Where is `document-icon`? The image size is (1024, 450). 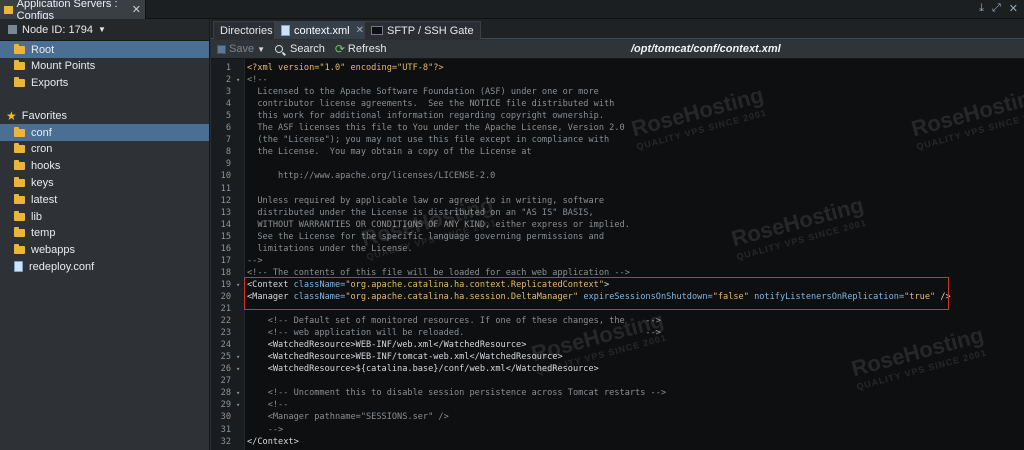
document-icon is located at coordinates (285, 30).